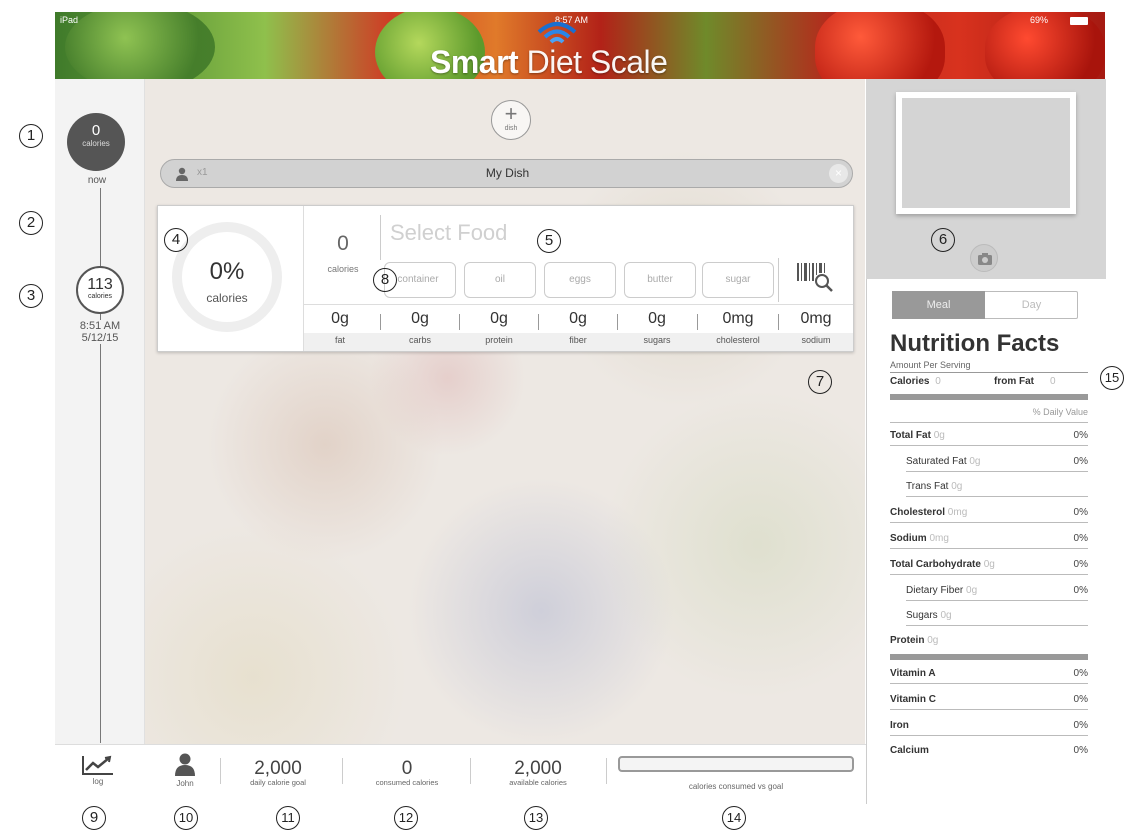 This screenshot has height=830, width=1126. I want to click on camera-button, so click(984, 258).